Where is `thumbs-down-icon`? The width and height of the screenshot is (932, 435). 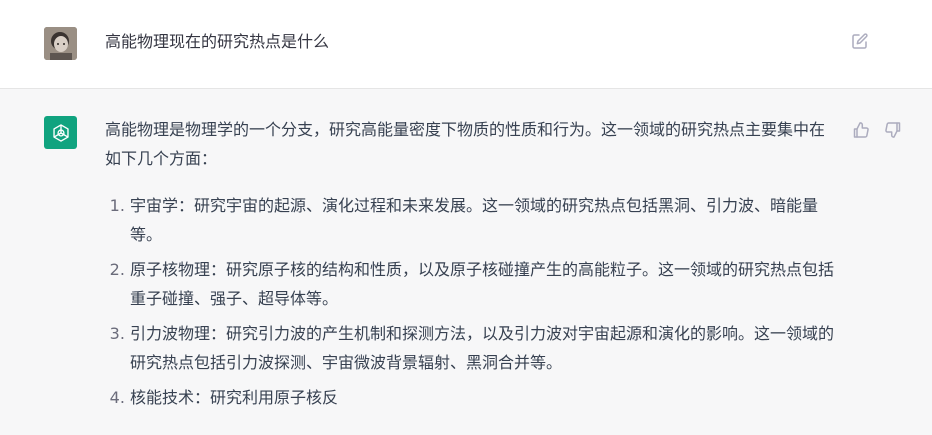
thumbs-down-icon is located at coordinates (893, 130).